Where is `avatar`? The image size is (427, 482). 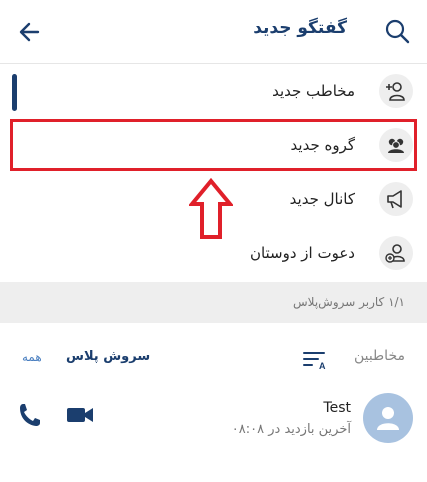
avatar is located at coordinates (388, 418).